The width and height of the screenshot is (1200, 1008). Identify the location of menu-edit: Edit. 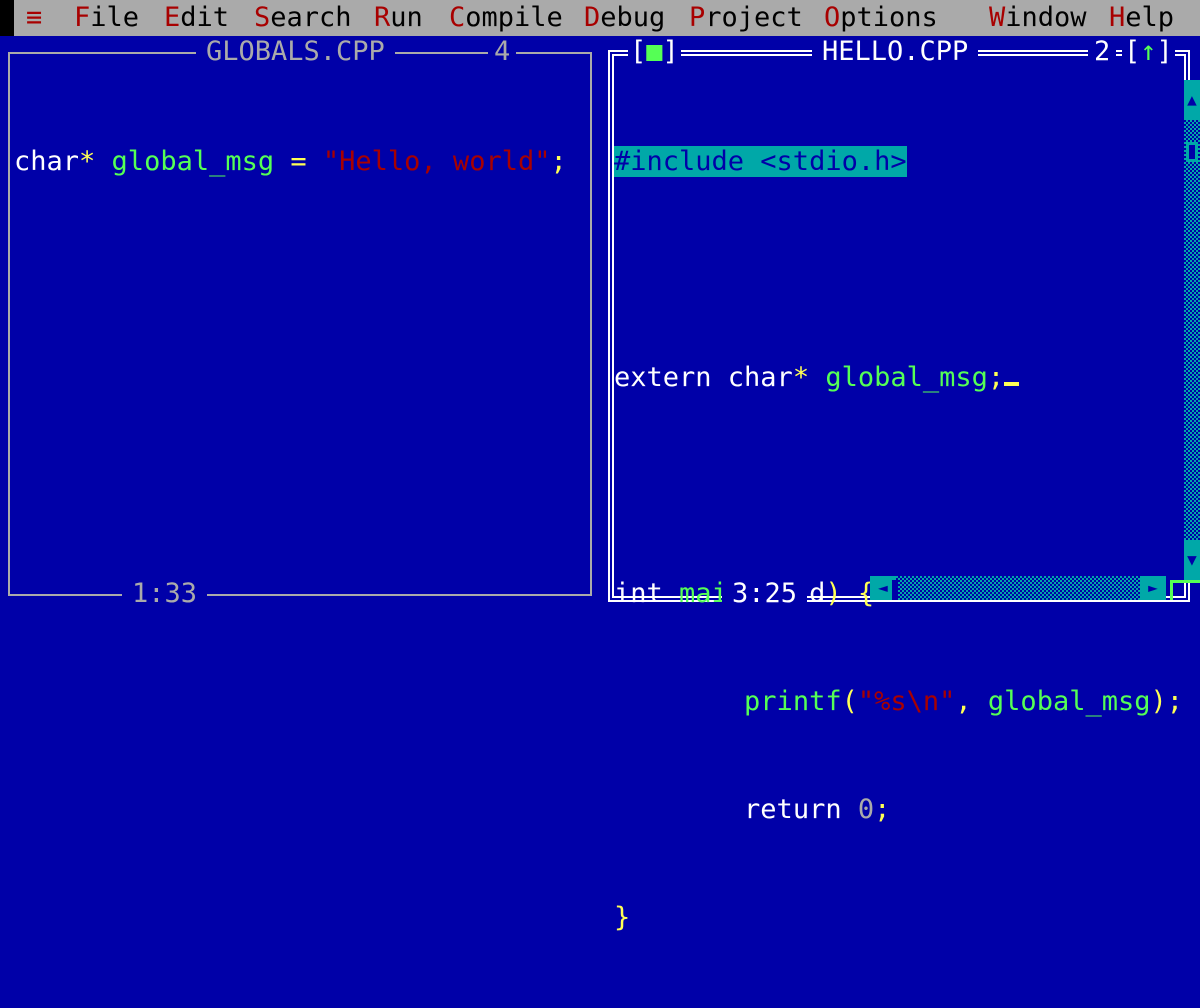
(196, 18).